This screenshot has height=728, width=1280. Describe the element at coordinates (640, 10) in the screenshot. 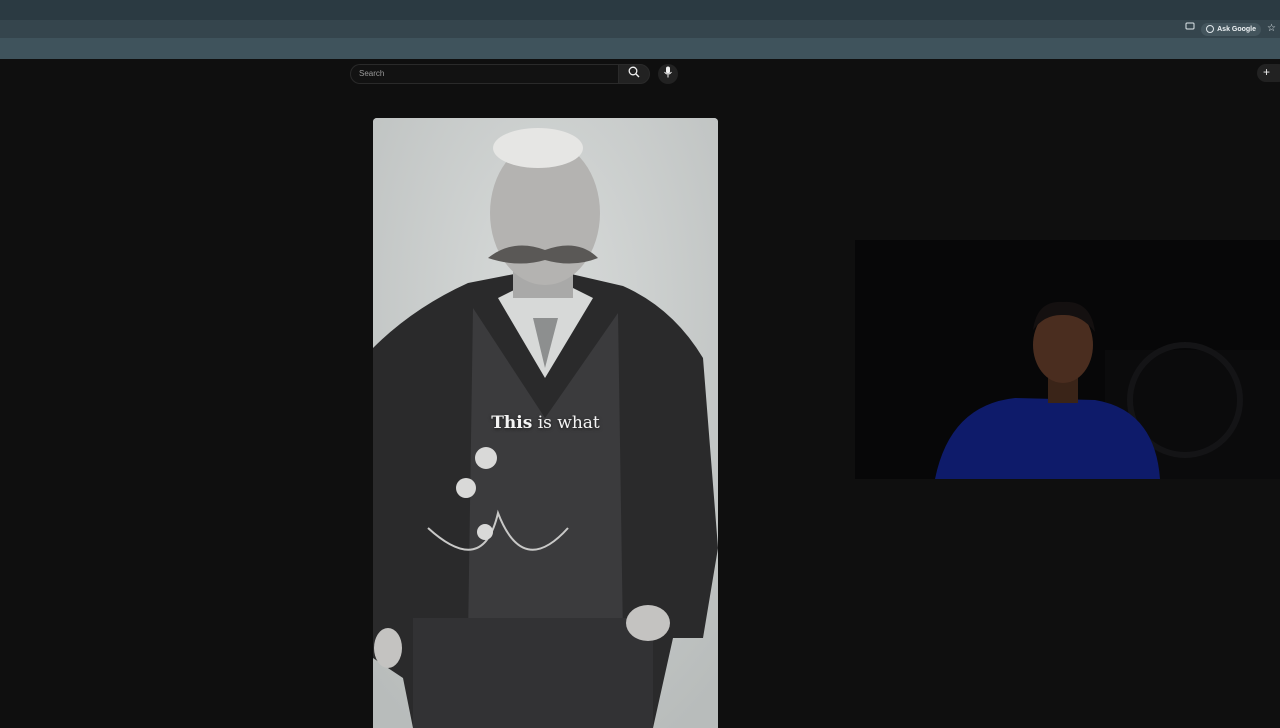

I see `browser-tab-strip` at that location.